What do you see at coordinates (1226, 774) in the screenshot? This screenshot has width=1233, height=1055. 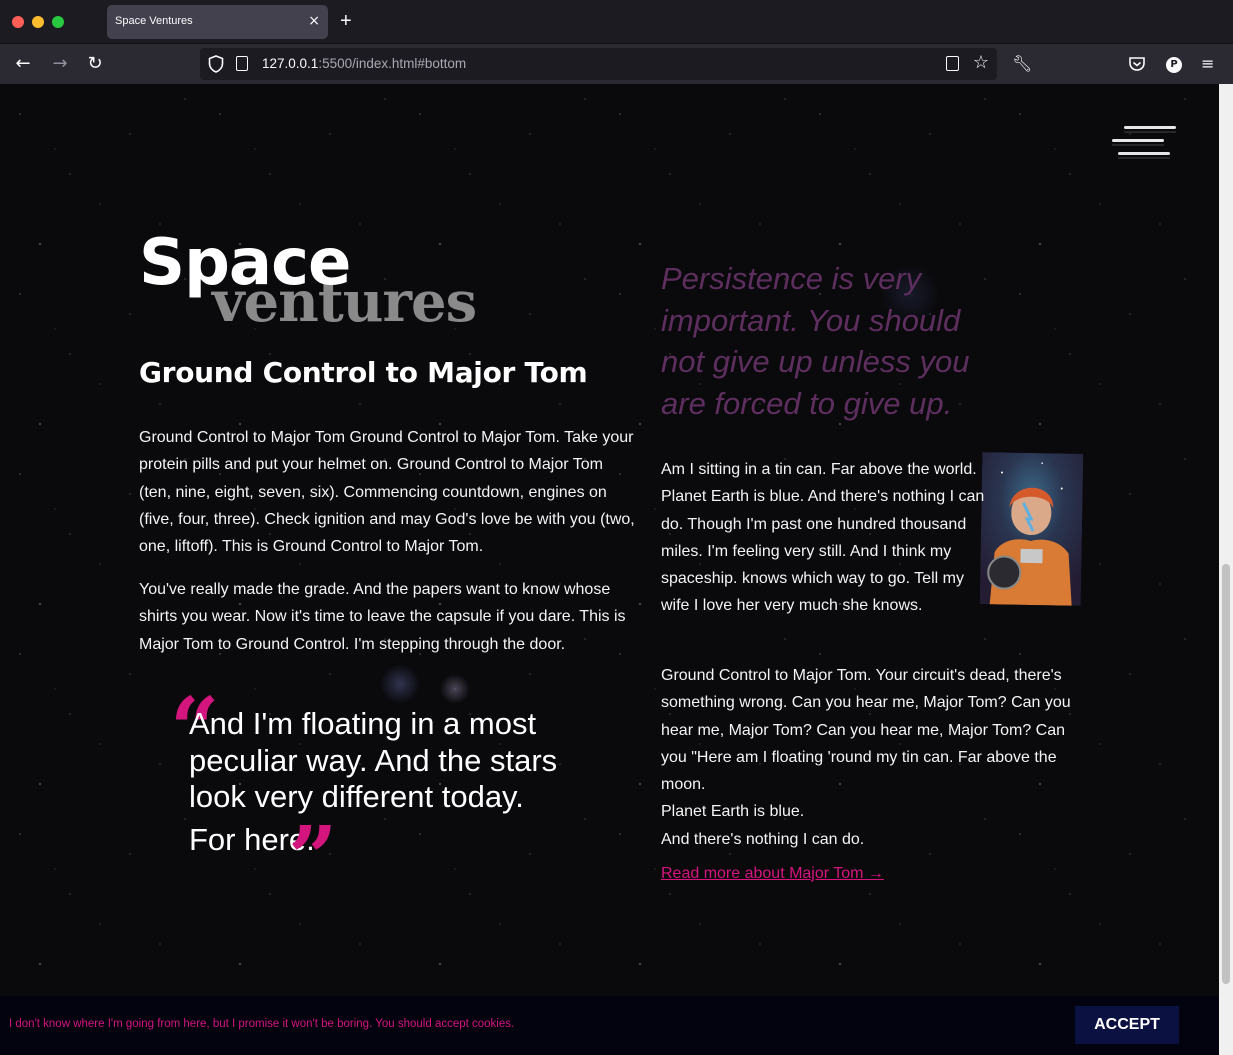 I see `scrollbar-thumb` at bounding box center [1226, 774].